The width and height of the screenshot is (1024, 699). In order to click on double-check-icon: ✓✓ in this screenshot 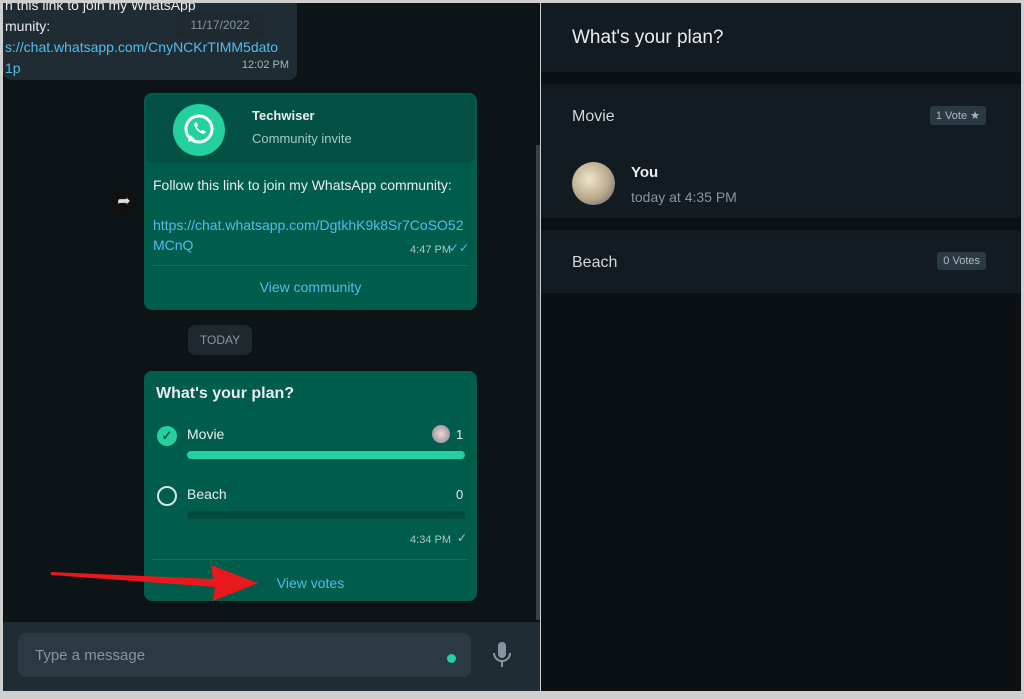, I will do `click(458, 248)`.